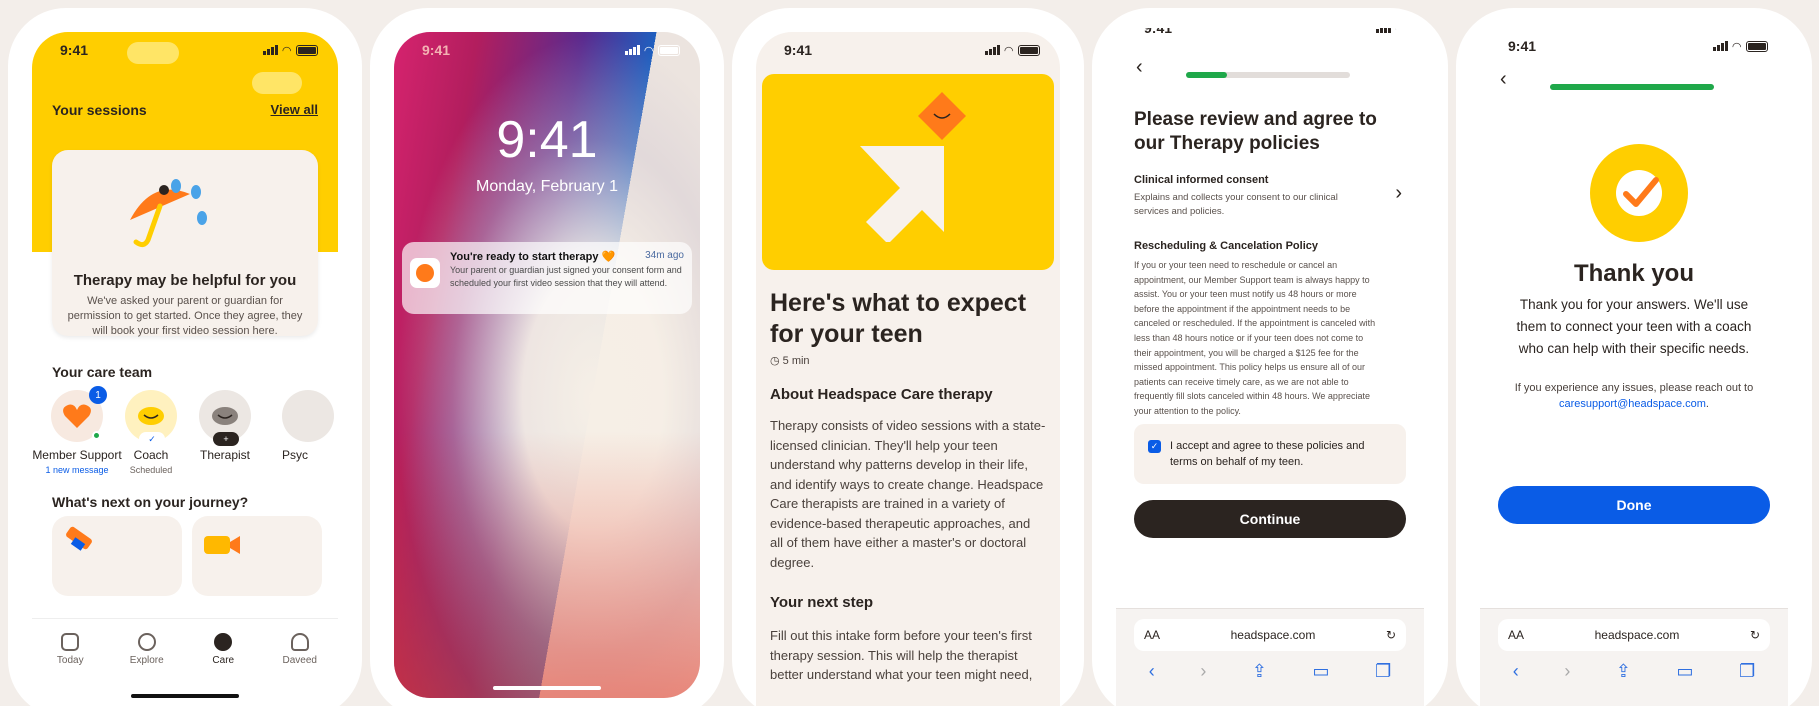 This screenshot has height=706, width=1819. I want to click on notification-title: You're ready to start therapy 🧡, so click(533, 257).